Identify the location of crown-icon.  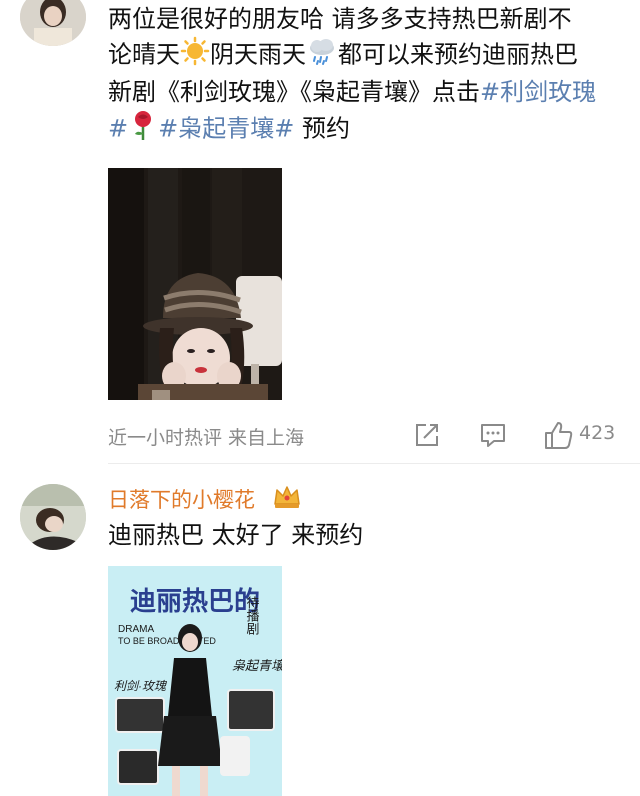
(287, 496).